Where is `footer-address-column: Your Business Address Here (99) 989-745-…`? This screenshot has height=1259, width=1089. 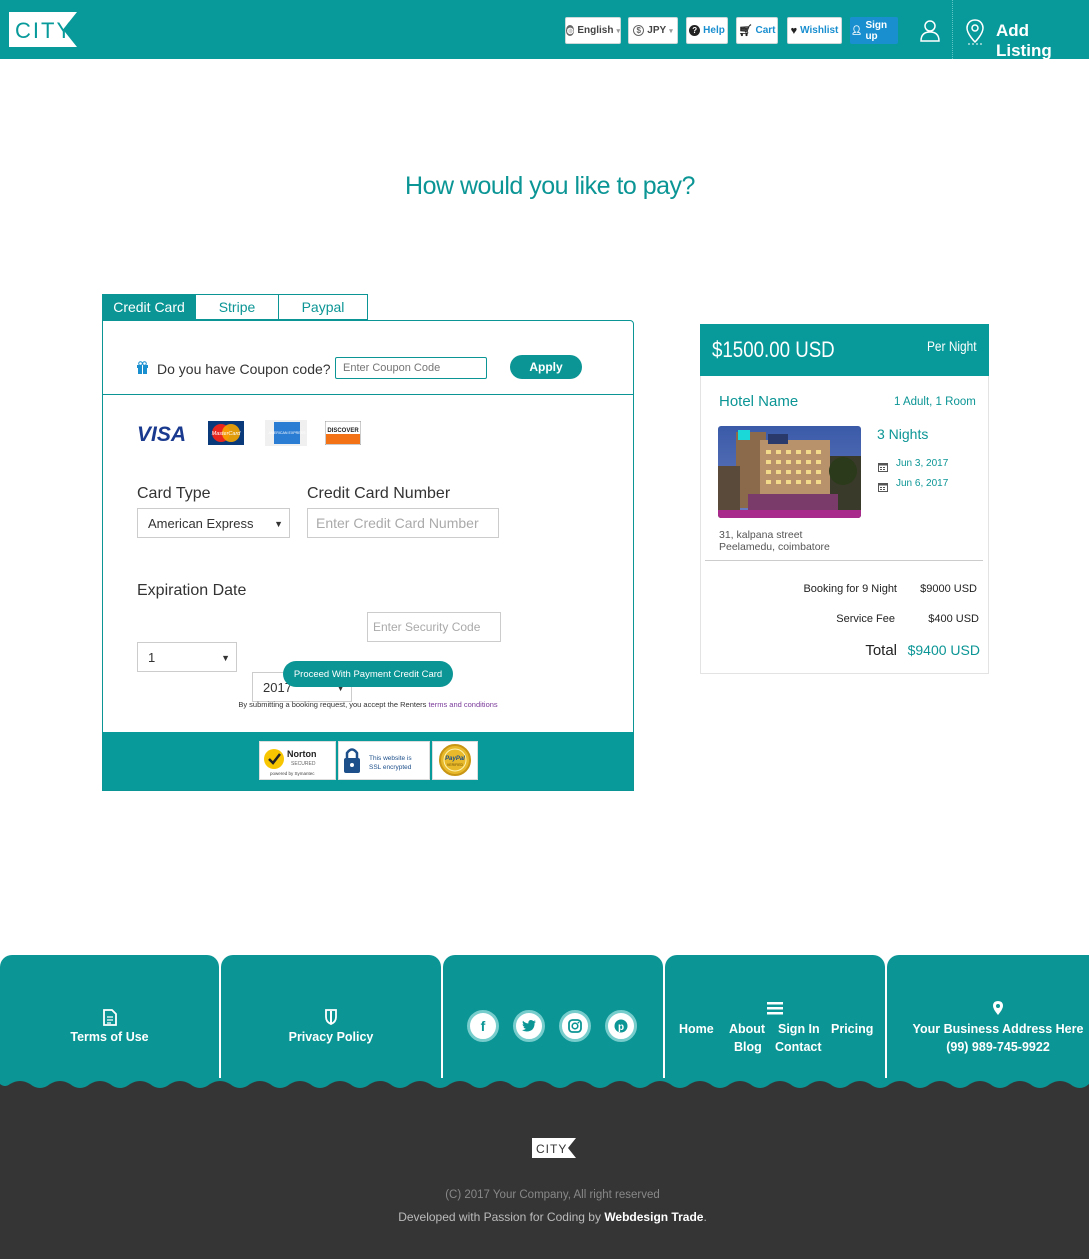 footer-address-column: Your Business Address Here (99) 989-745-… is located at coordinates (988, 1025).